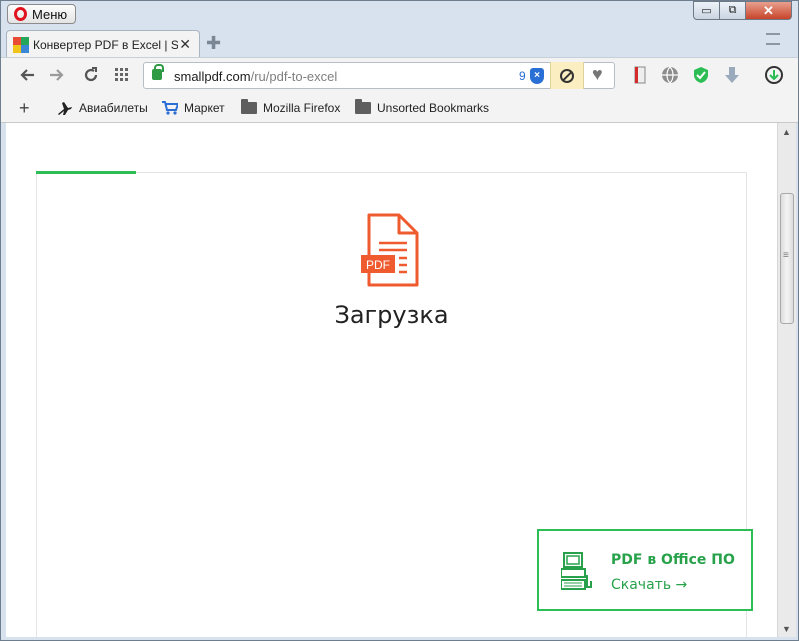  What do you see at coordinates (102, 108) in the screenshot?
I see `bookmark-aviabilety: Авиабилеты` at bounding box center [102, 108].